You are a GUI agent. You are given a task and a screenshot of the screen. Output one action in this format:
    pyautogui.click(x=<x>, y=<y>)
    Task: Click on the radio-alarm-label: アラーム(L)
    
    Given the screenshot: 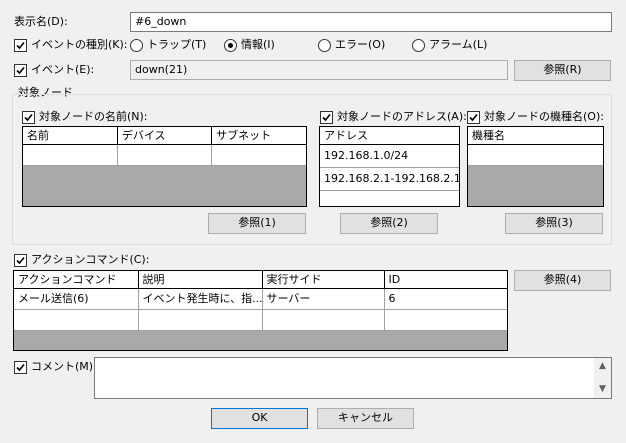 What is the action you would take?
    pyautogui.click(x=458, y=44)
    